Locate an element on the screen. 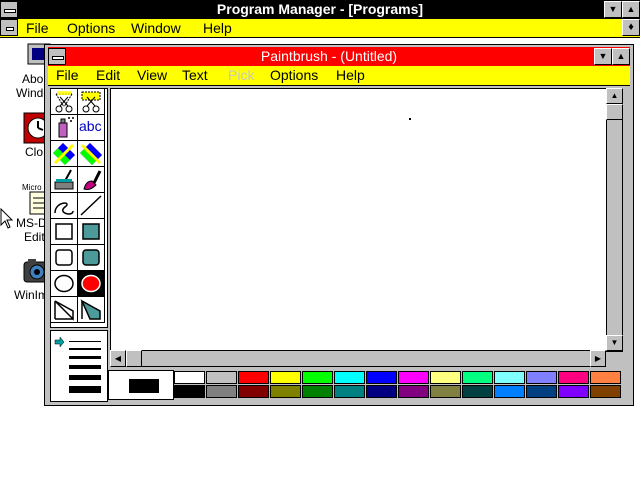 The width and height of the screenshot is (640, 480). rounded-box-icon is located at coordinates (64, 258).